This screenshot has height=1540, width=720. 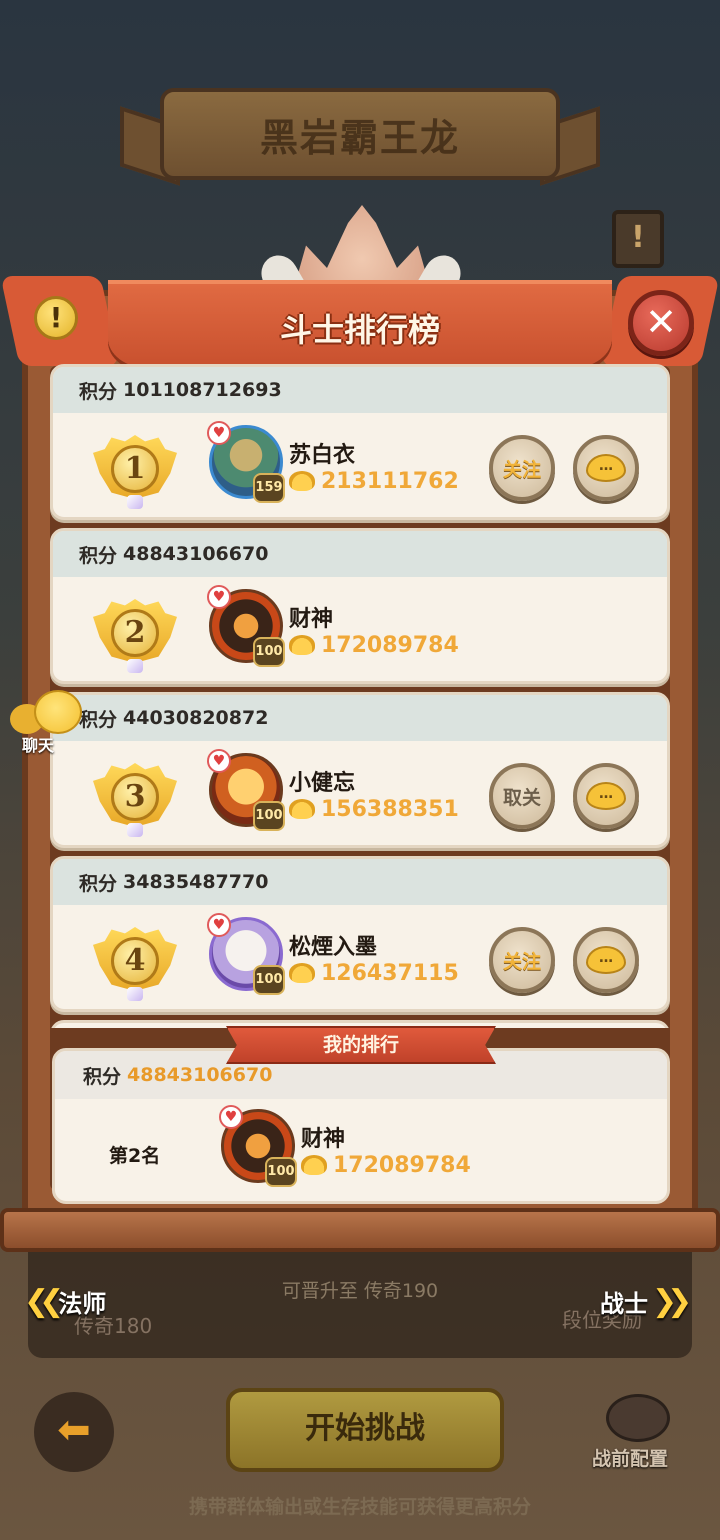 I want to click on gold-value: 156388351, so click(x=390, y=809).